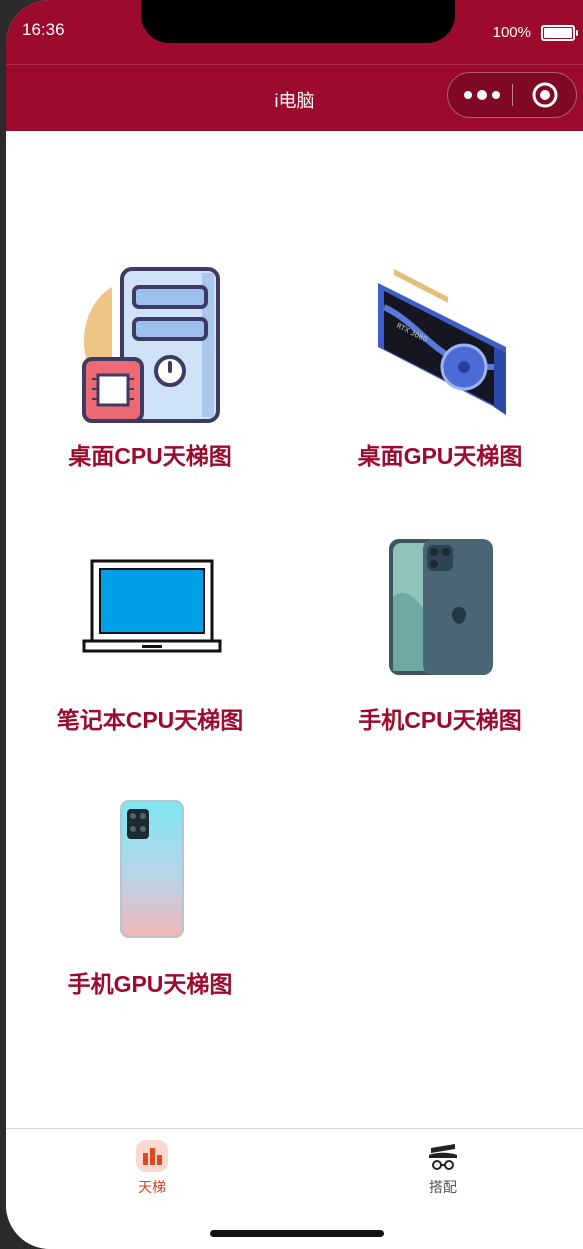 This screenshot has width=583, height=1249. I want to click on miniprogram-capsule, so click(512, 95).